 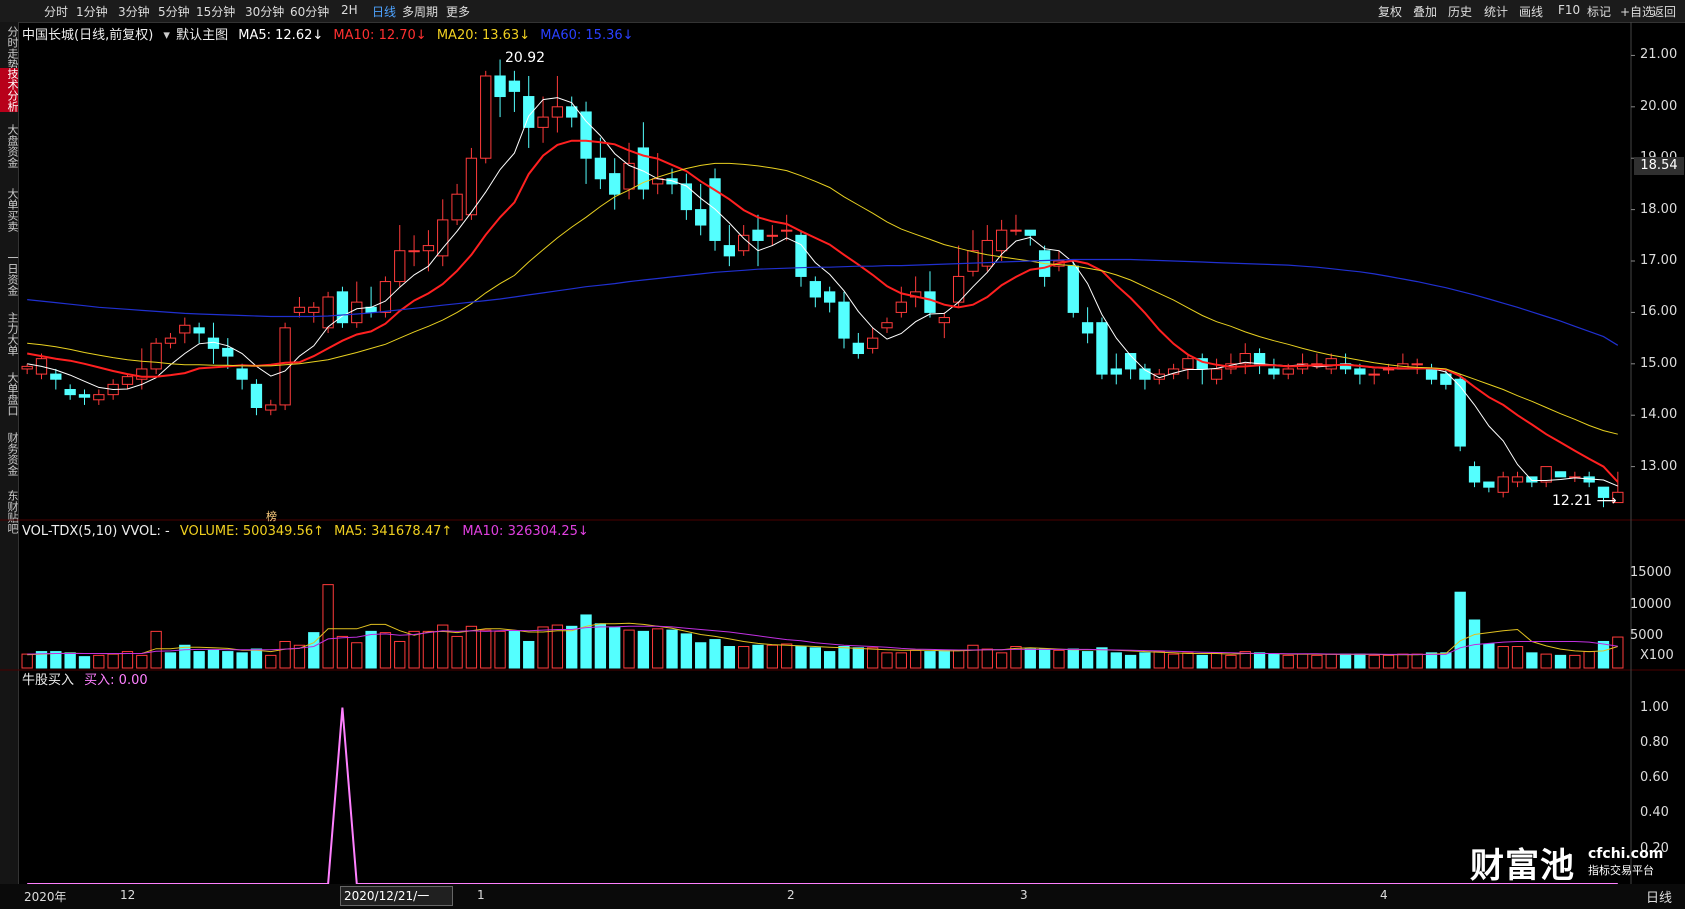 I want to click on dropdown-icon: ▾, so click(x=166, y=35).